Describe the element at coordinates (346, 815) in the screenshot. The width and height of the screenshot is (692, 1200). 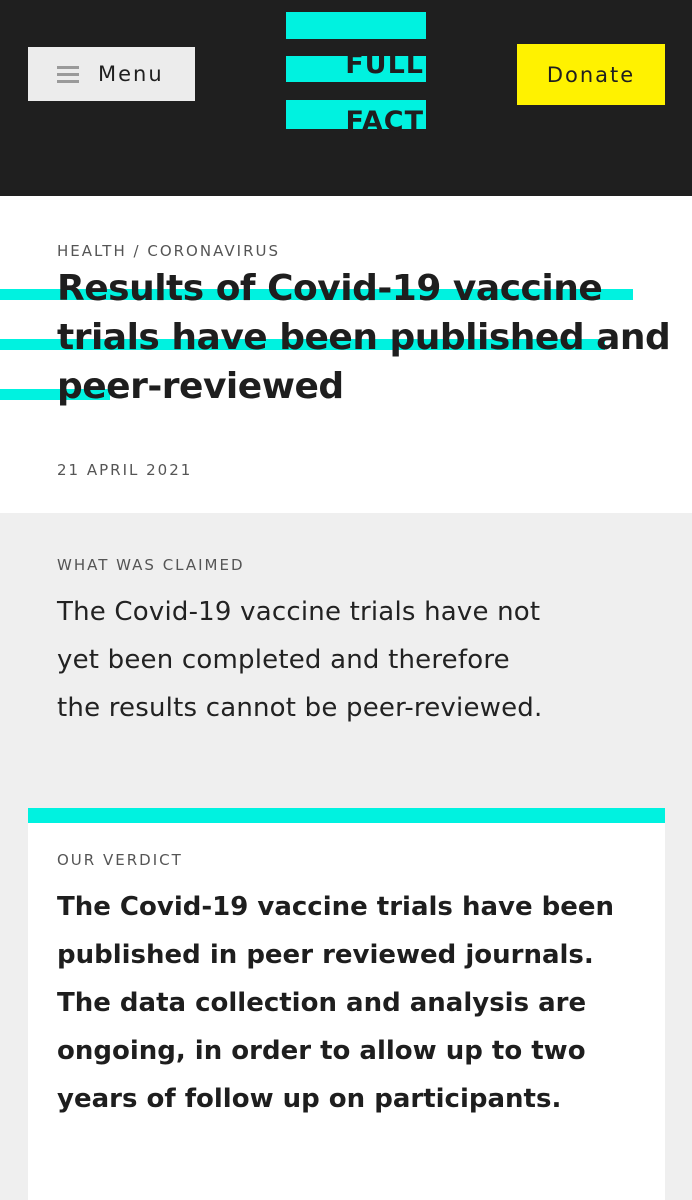
I see `verdict-accent-bar` at that location.